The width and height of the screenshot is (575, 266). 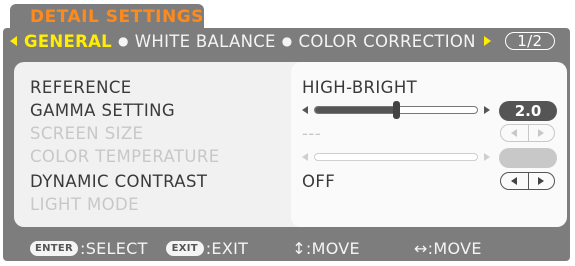 I want to click on tab-color-correction: COLOR CORRECTION, so click(x=387, y=41).